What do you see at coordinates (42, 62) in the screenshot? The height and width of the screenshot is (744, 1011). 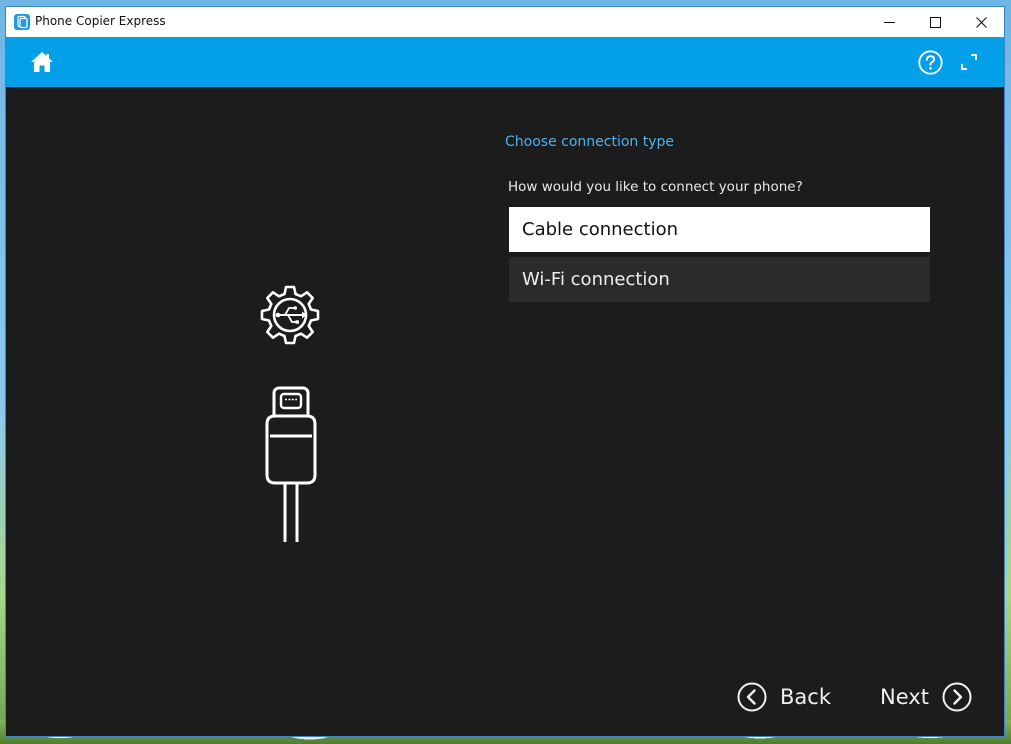 I see `home-icon` at bounding box center [42, 62].